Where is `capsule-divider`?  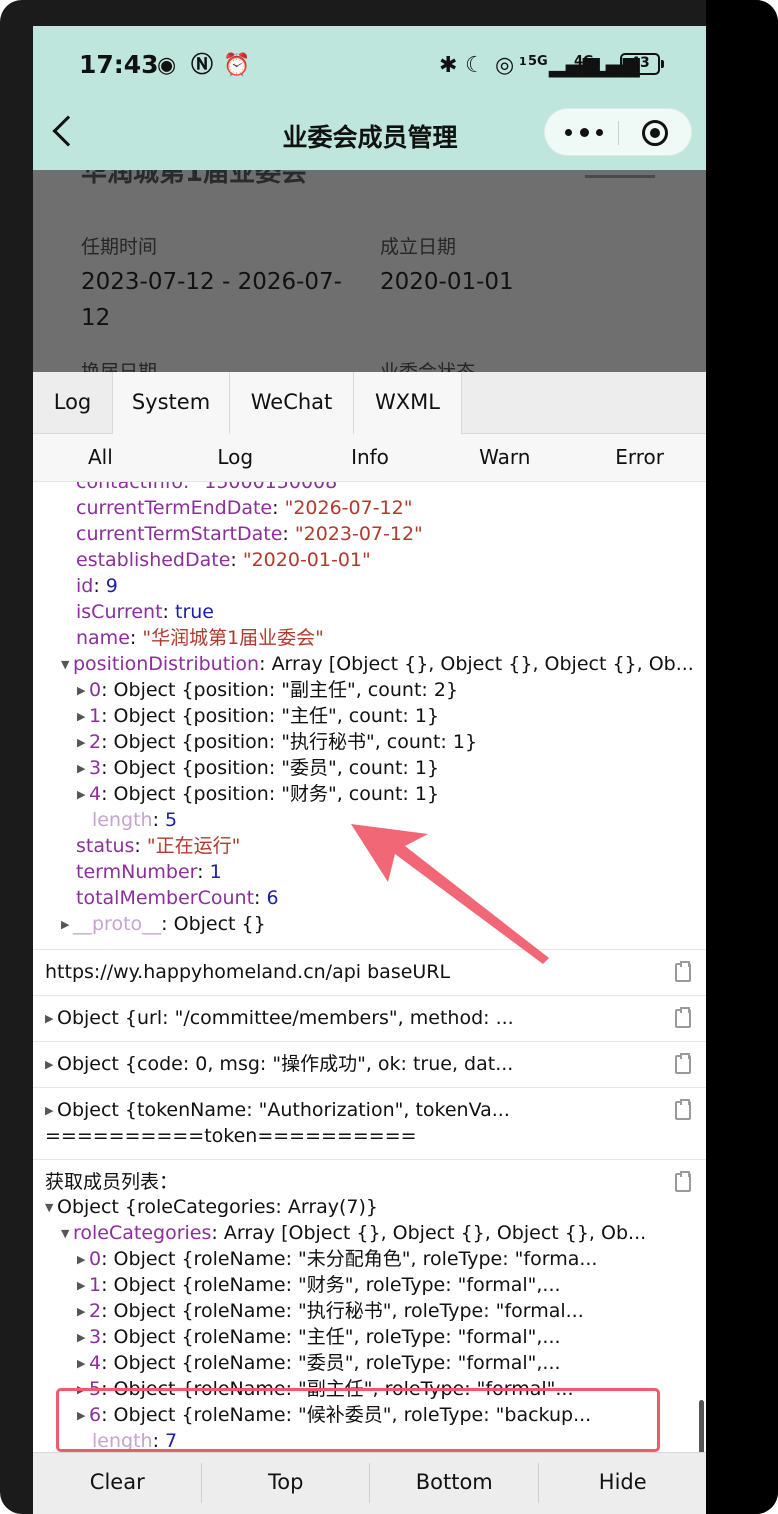
capsule-divider is located at coordinates (618, 133).